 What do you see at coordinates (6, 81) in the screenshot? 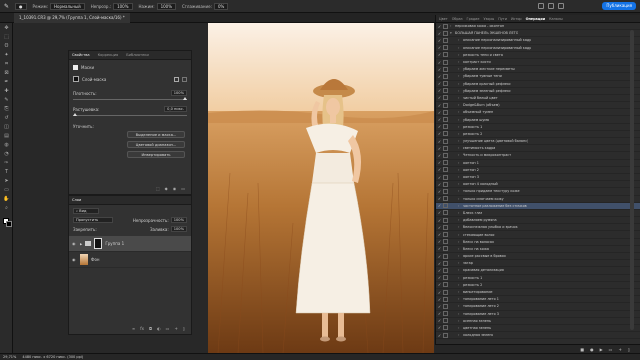
I see `eyedropper-icon: ✒` at bounding box center [6, 81].